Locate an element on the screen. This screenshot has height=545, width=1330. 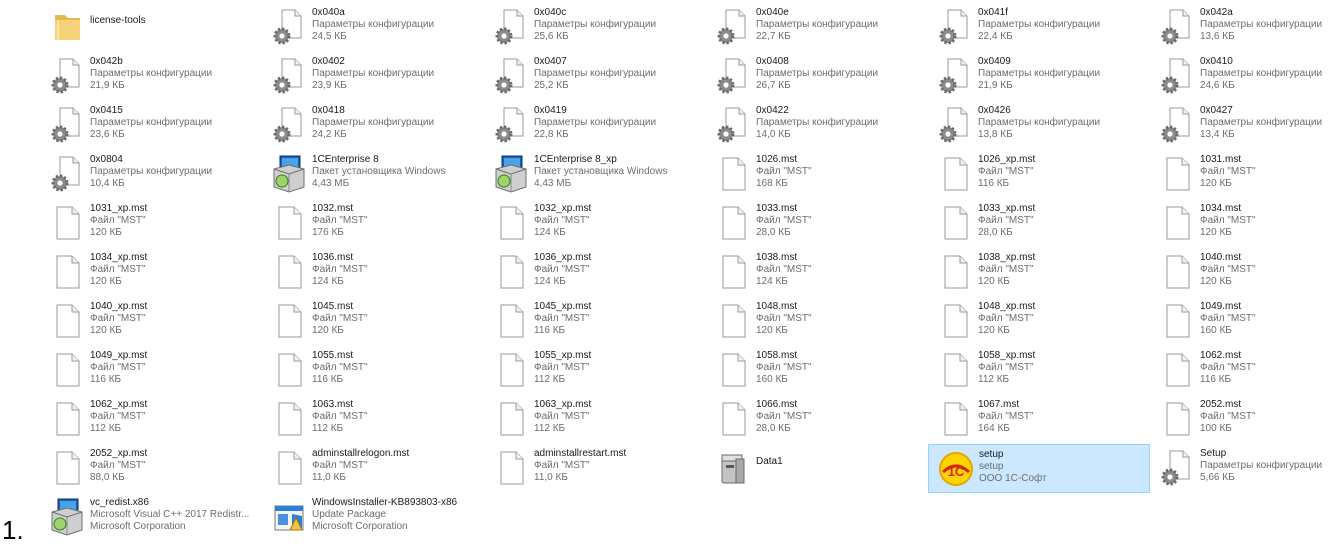
file-size: 164 КБ is located at coordinates (994, 428).